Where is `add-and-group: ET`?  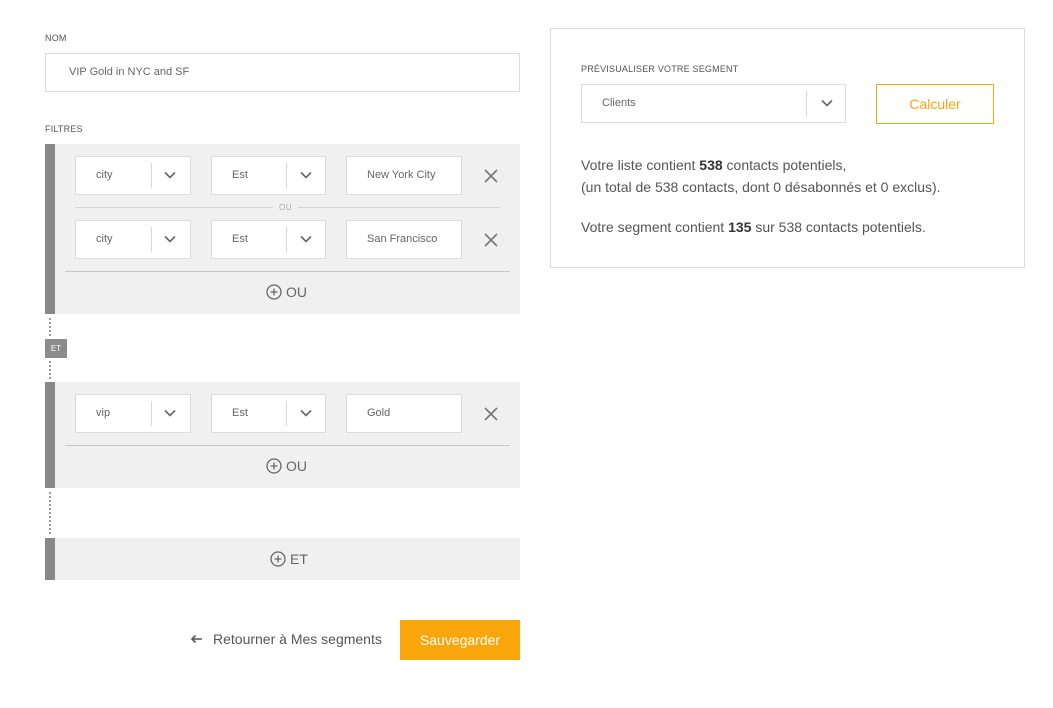 add-and-group: ET is located at coordinates (282, 559).